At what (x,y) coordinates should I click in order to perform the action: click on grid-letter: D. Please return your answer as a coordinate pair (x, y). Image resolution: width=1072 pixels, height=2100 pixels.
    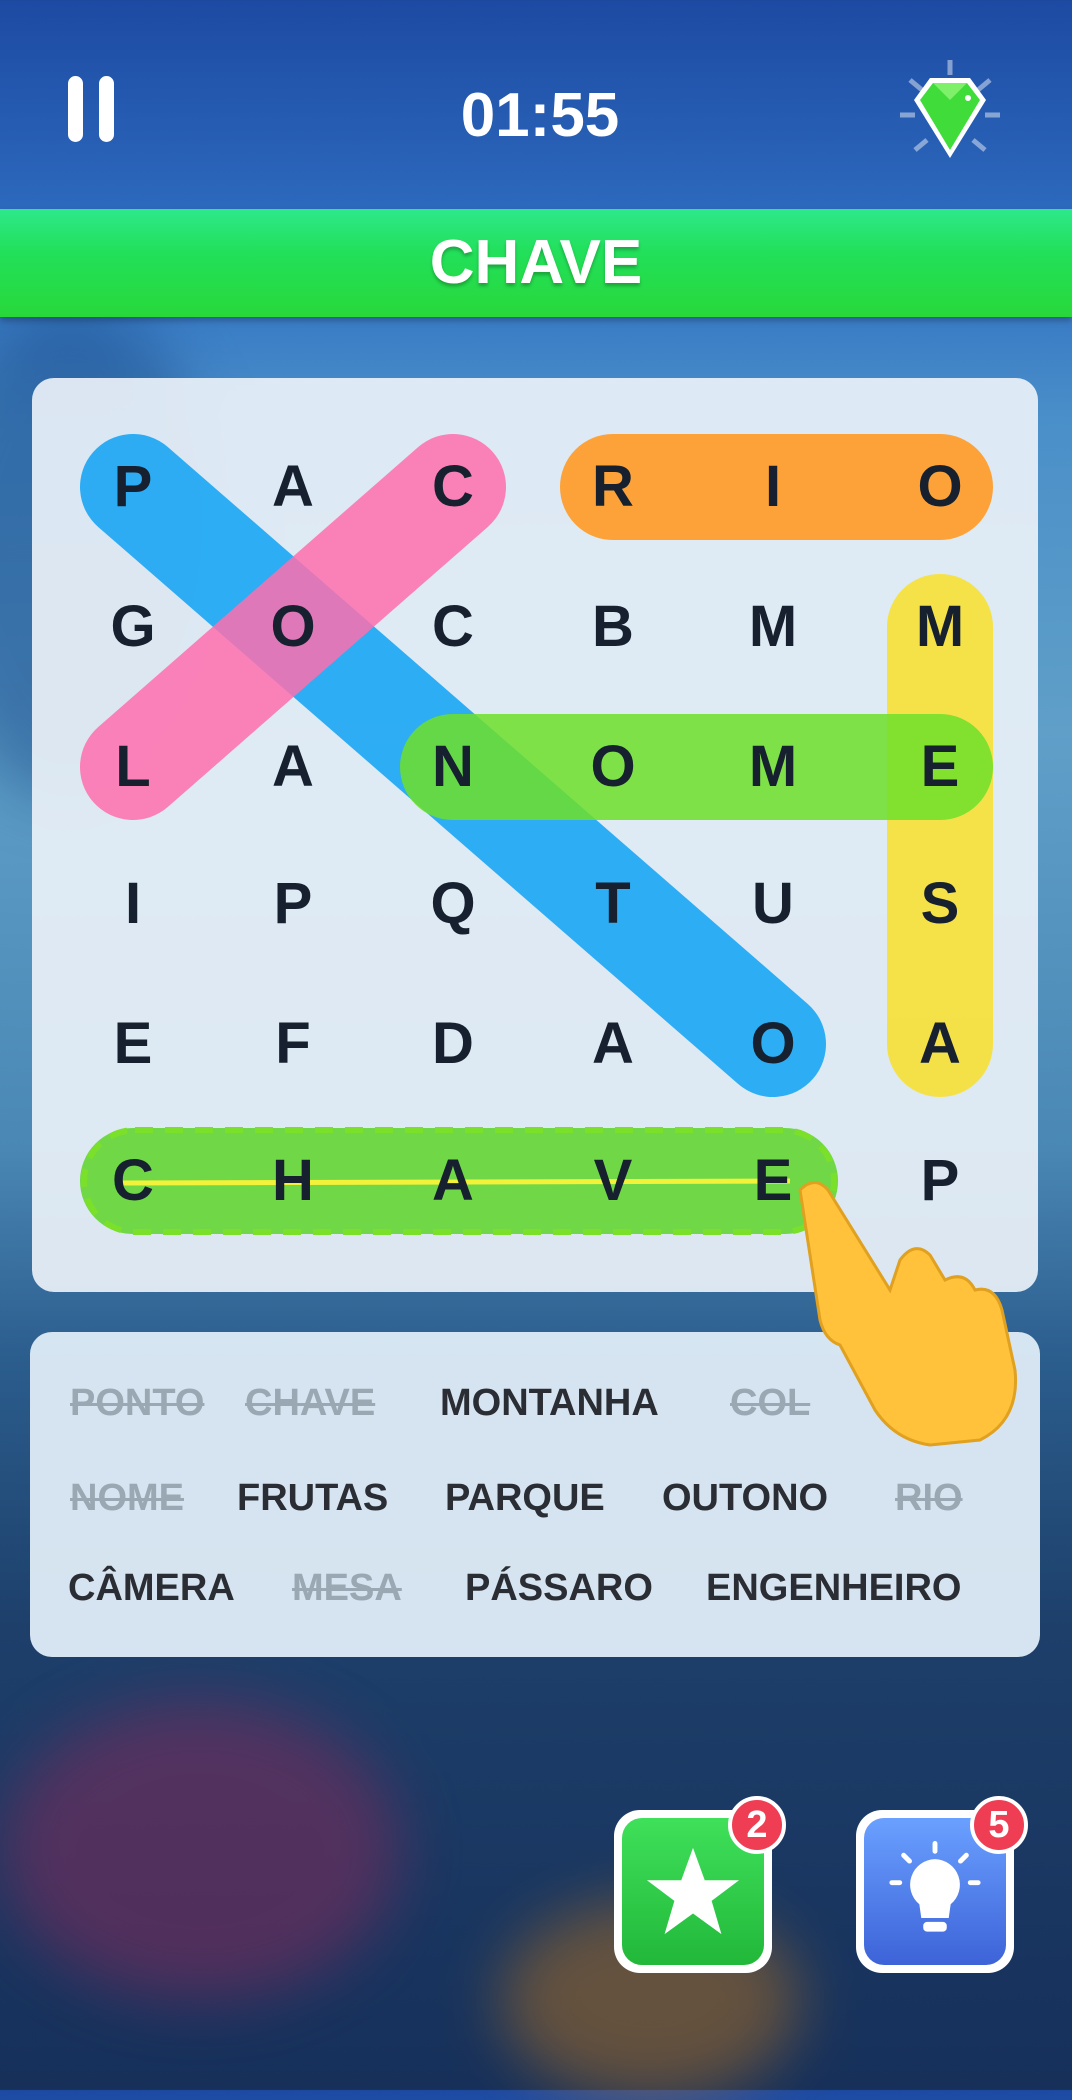
    Looking at the image, I should click on (453, 1044).